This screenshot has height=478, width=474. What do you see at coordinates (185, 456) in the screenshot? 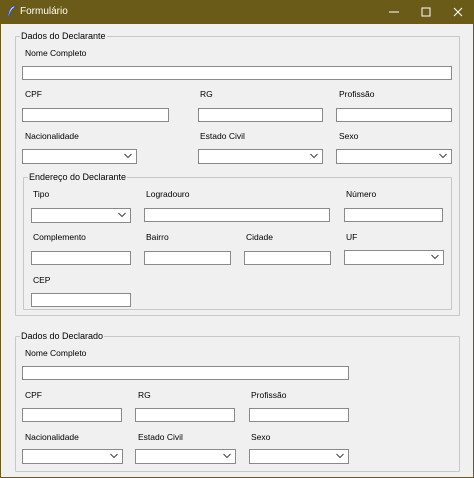
I see `declarado-estado-civil-select` at bounding box center [185, 456].